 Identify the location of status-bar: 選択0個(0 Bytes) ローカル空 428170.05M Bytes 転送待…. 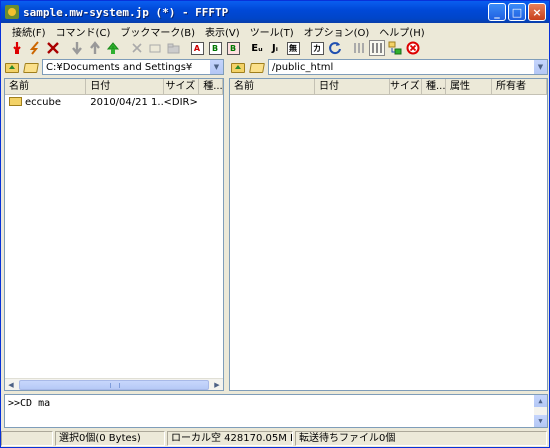
(275, 439).